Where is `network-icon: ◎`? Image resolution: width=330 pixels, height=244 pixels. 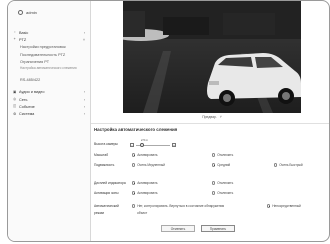 network-icon: ◎ is located at coordinates (15, 98).